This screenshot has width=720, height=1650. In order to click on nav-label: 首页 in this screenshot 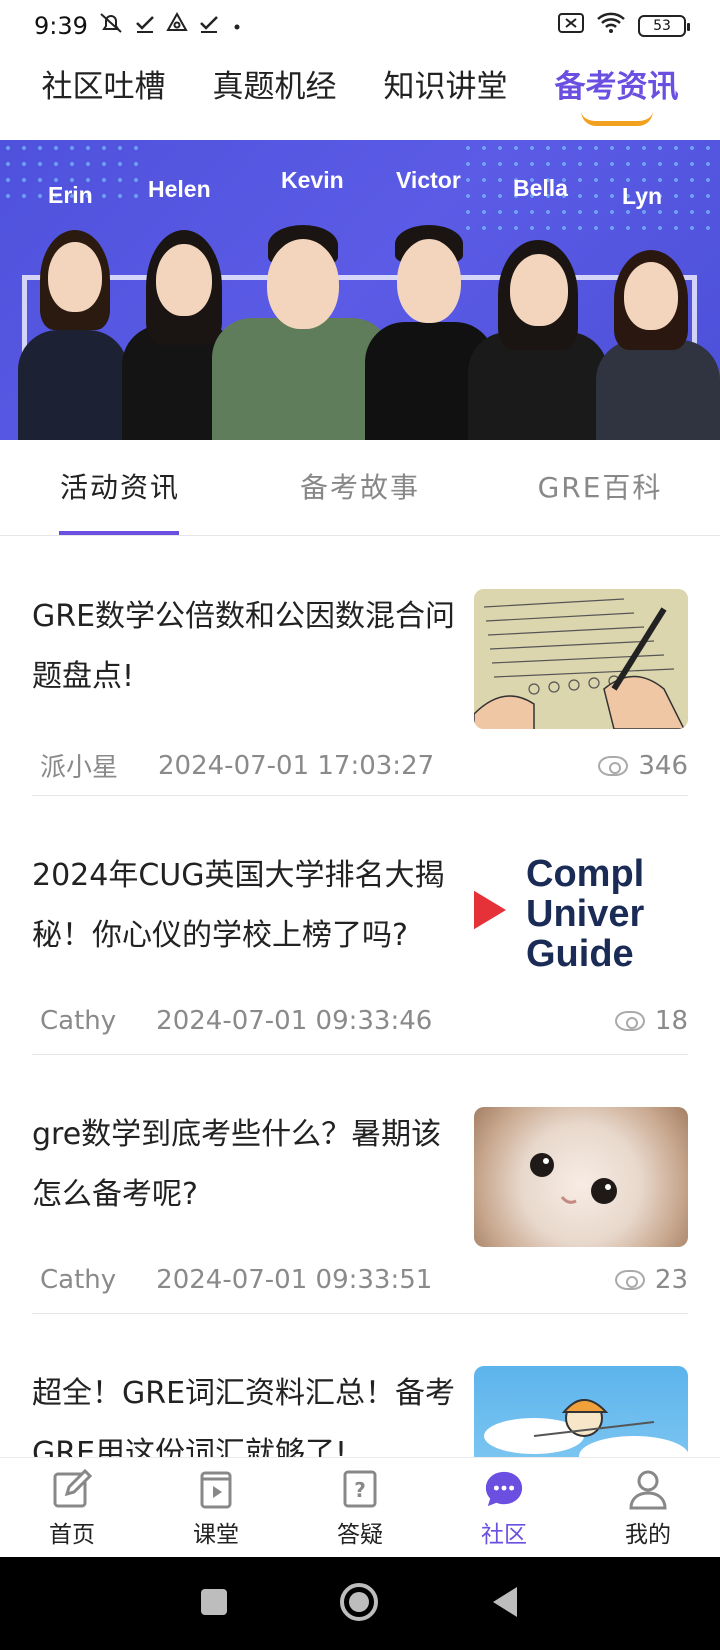, I will do `click(72, 1534)`.